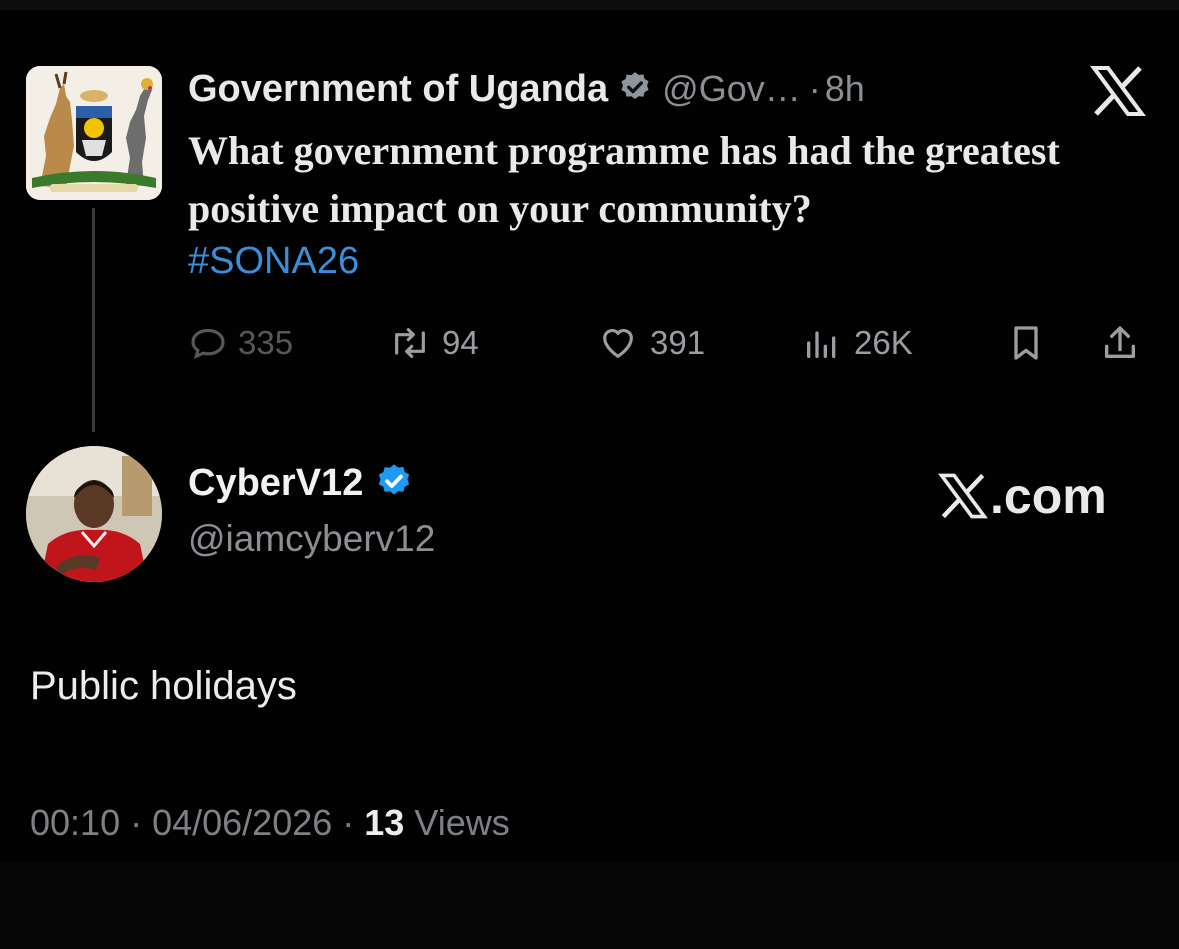 The width and height of the screenshot is (1179, 949). What do you see at coordinates (845, 89) in the screenshot?
I see `parent-timestamp: 8h` at bounding box center [845, 89].